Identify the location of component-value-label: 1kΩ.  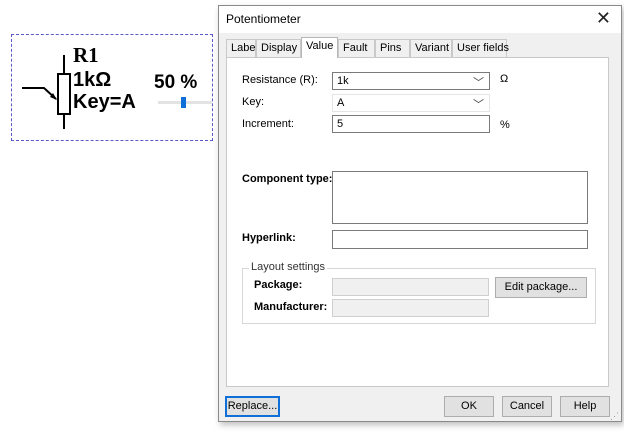
(92, 80).